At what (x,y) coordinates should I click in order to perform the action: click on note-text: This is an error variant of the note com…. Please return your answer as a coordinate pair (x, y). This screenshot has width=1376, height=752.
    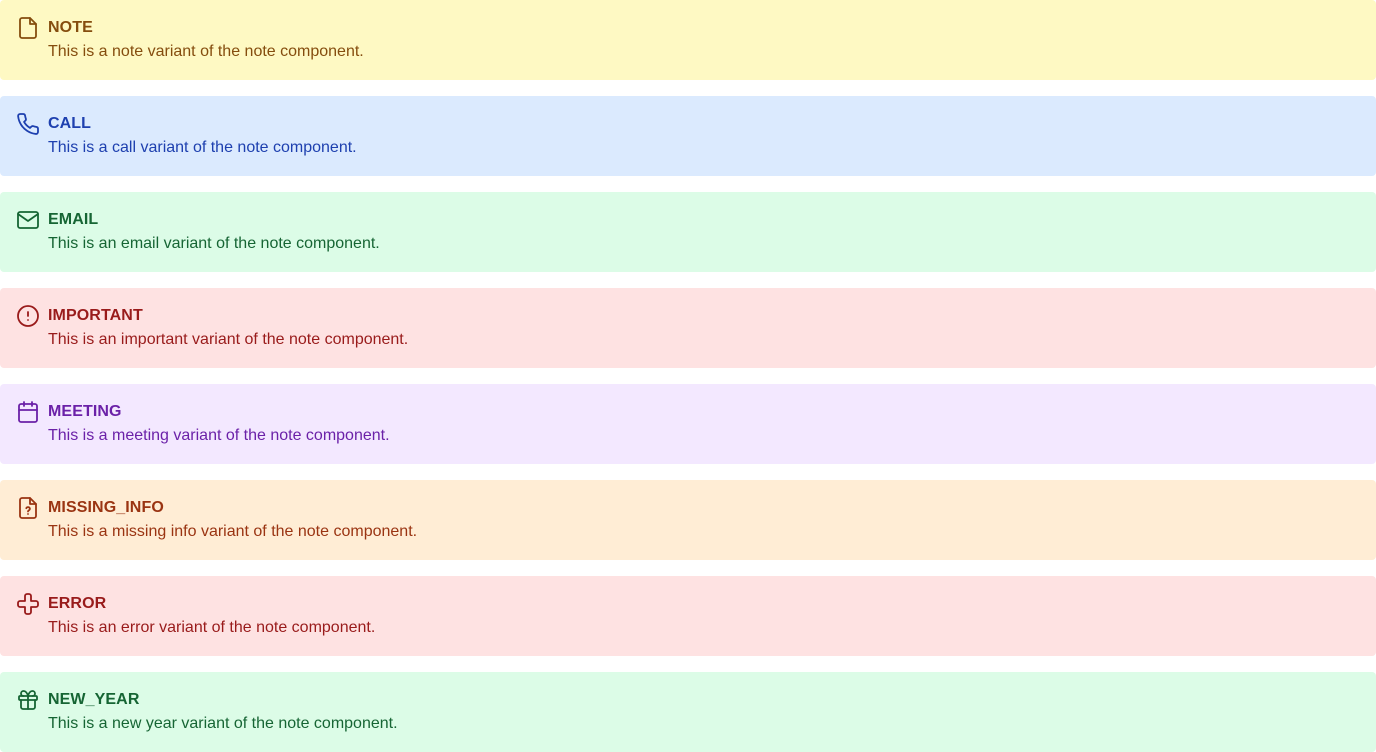
    Looking at the image, I should click on (212, 627).